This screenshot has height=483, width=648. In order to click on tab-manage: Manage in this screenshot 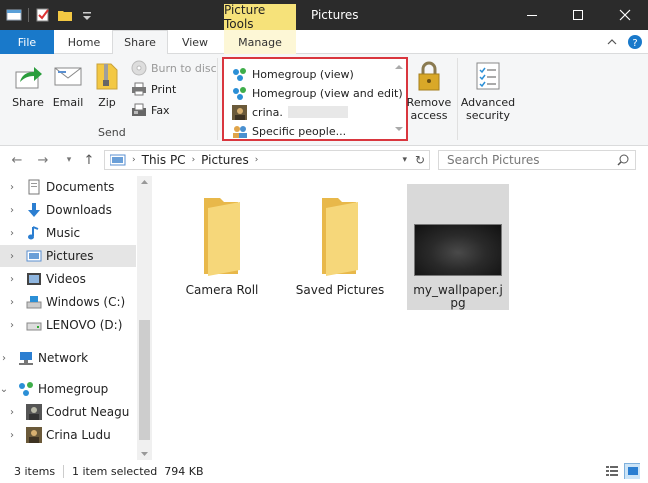, I will do `click(260, 42)`.